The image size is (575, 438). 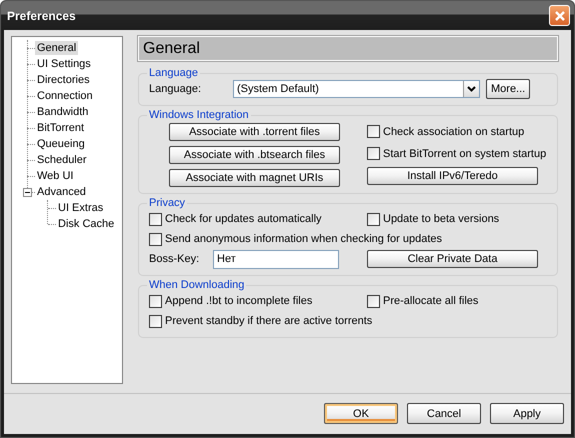 I want to click on close-button, so click(x=559, y=15).